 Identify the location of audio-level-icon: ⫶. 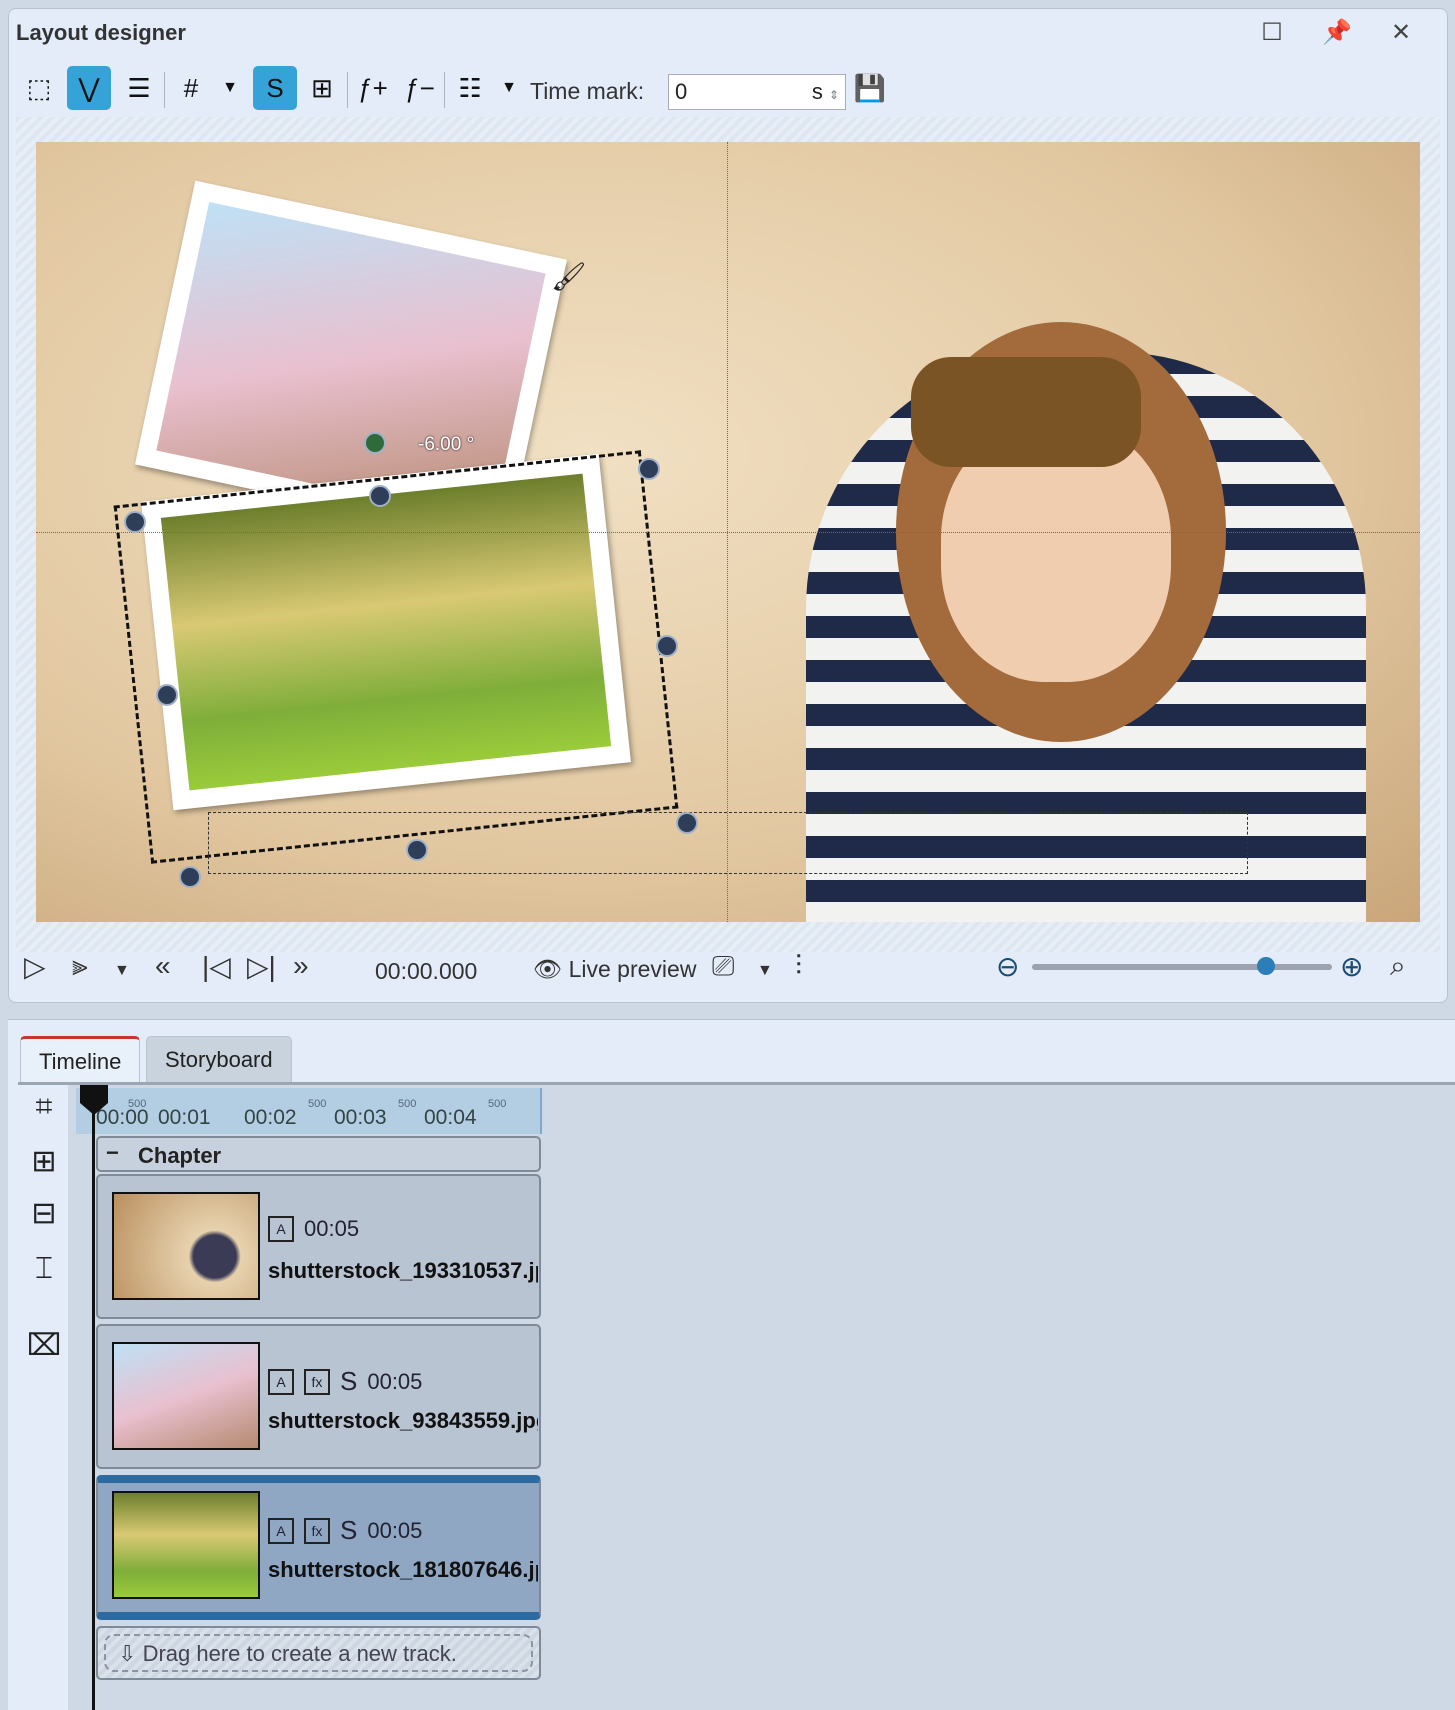
(798, 966).